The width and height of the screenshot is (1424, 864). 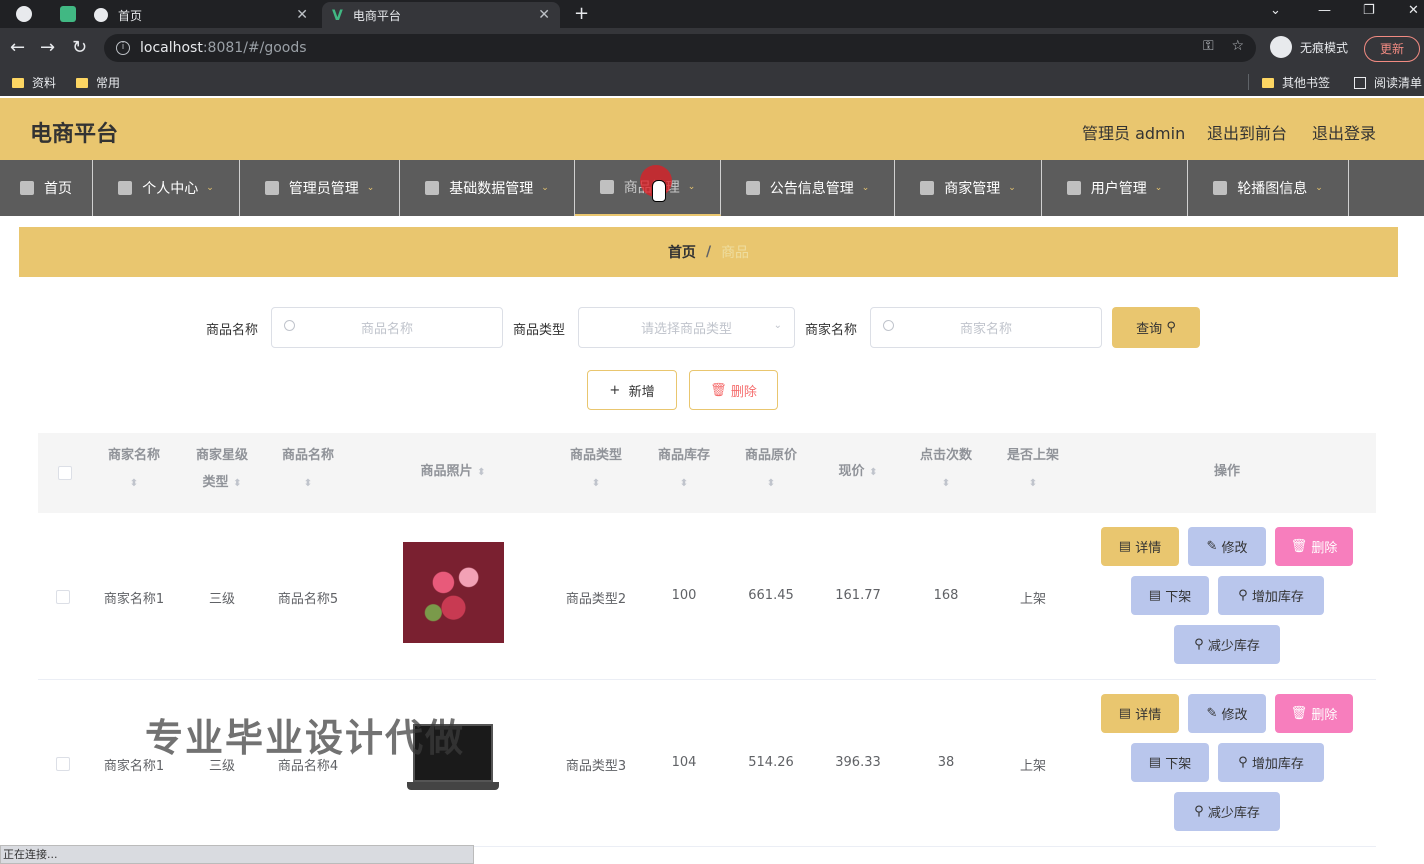 What do you see at coordinates (1115, 188) in the screenshot?
I see `menu-item-users: 用户管理 ⌄` at bounding box center [1115, 188].